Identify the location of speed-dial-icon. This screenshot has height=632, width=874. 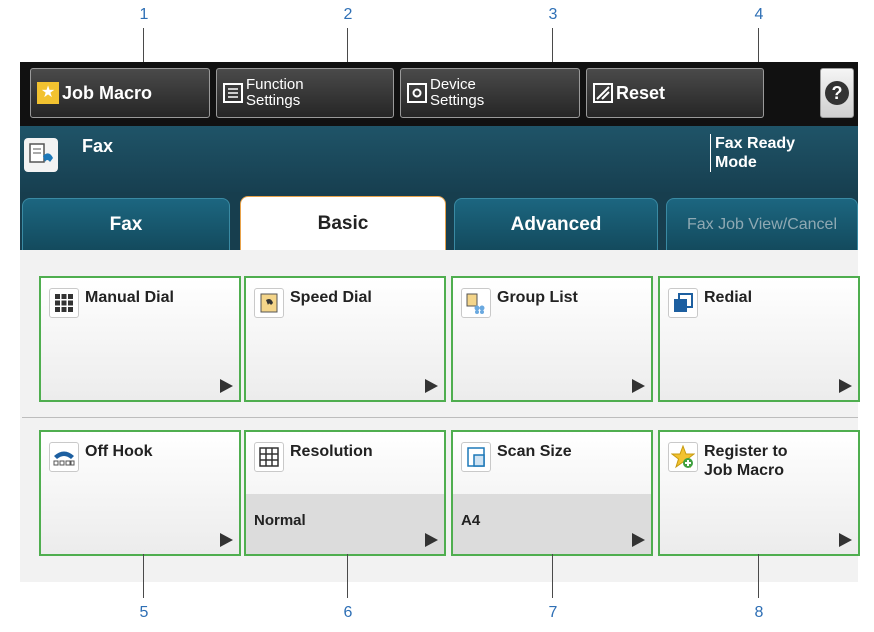
(269, 303).